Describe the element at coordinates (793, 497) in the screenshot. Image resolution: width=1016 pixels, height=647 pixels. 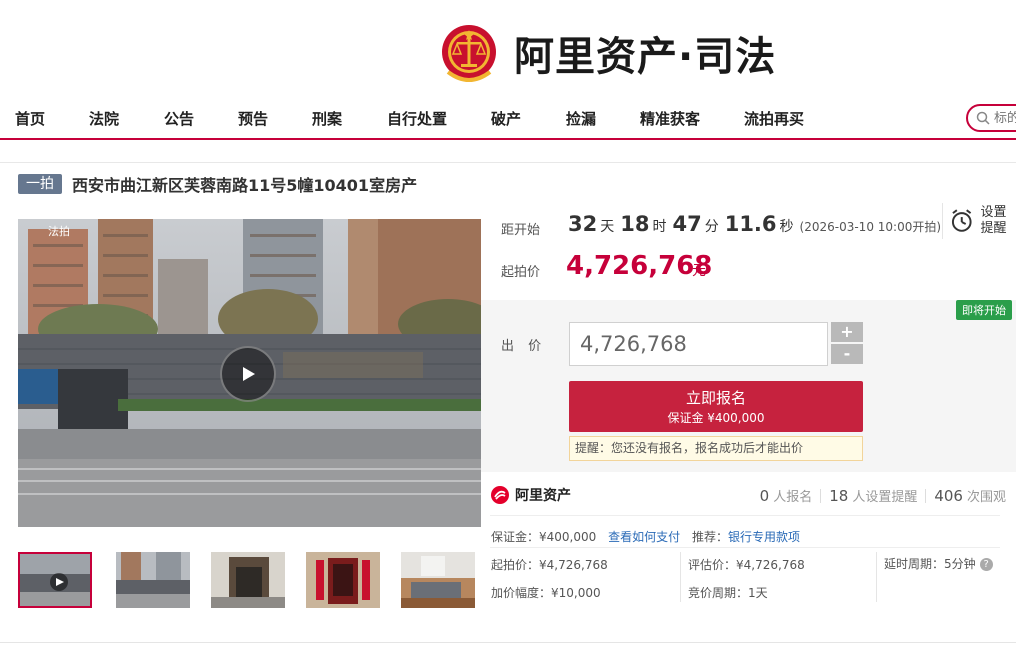
I see `signup-count-label: 人报名` at that location.